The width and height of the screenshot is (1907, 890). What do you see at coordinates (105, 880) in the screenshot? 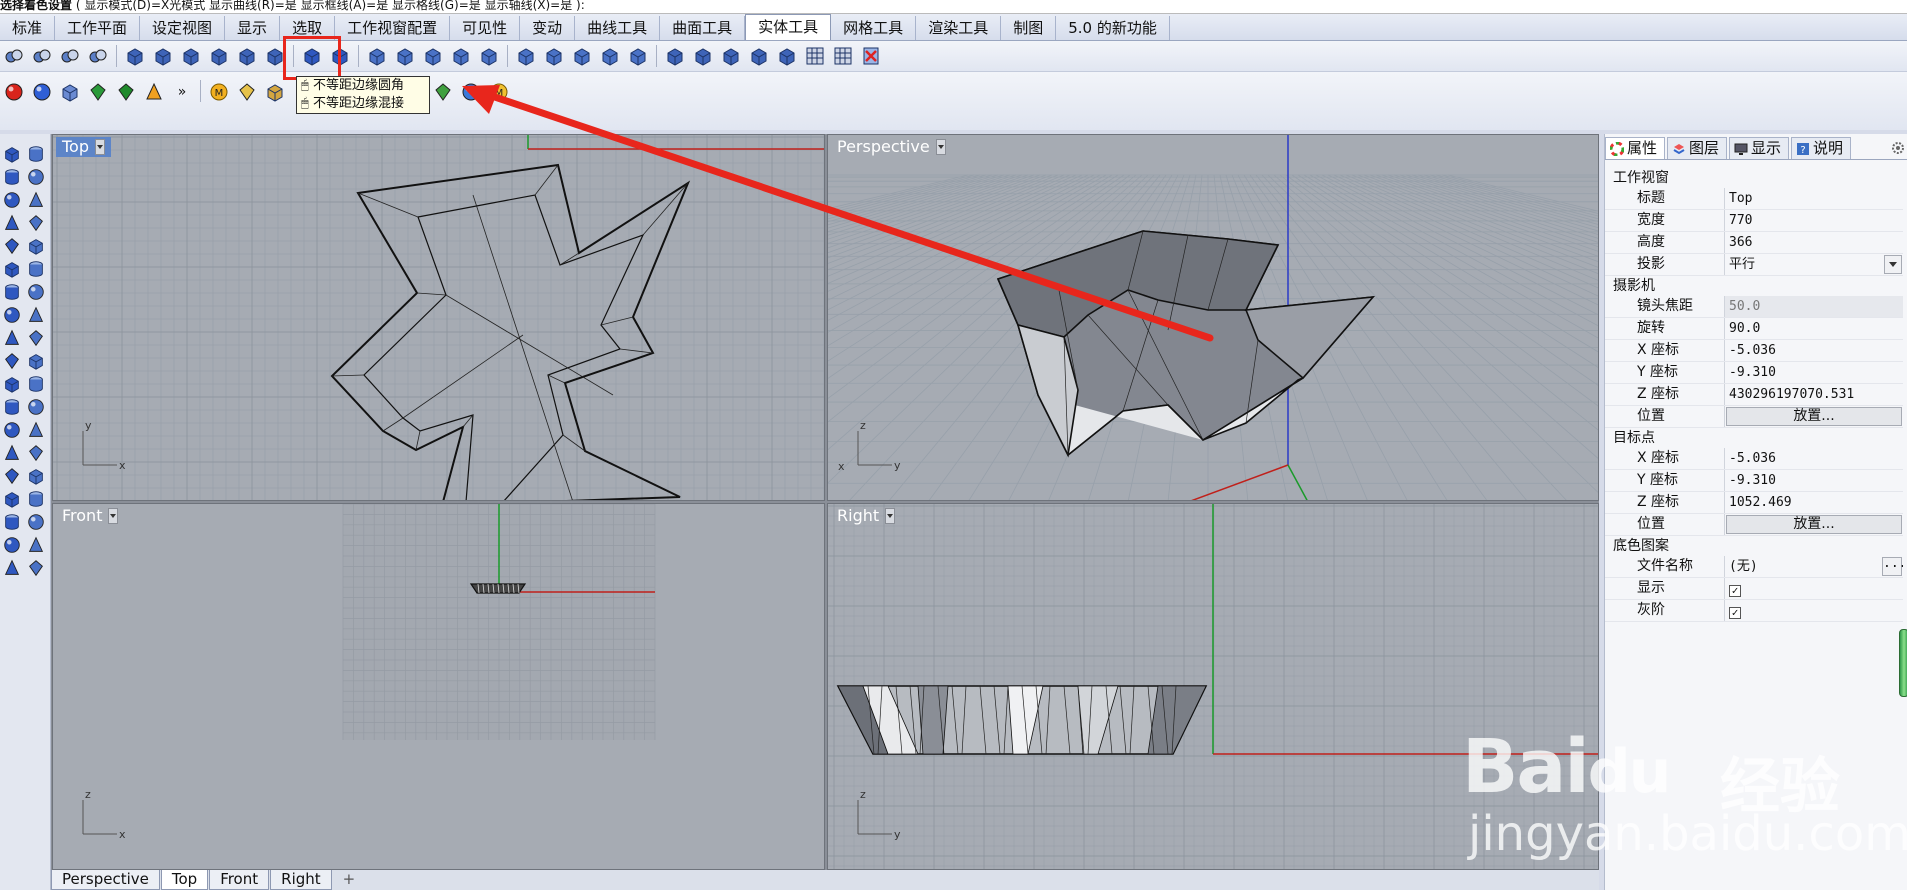
I see `viewport-tab-perspective: Perspective` at bounding box center [105, 880].